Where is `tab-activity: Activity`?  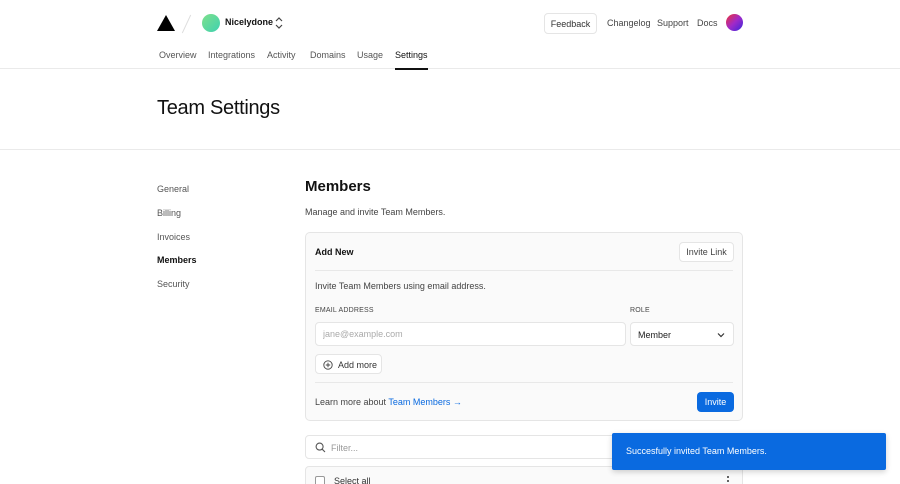
tab-activity: Activity is located at coordinates (281, 59).